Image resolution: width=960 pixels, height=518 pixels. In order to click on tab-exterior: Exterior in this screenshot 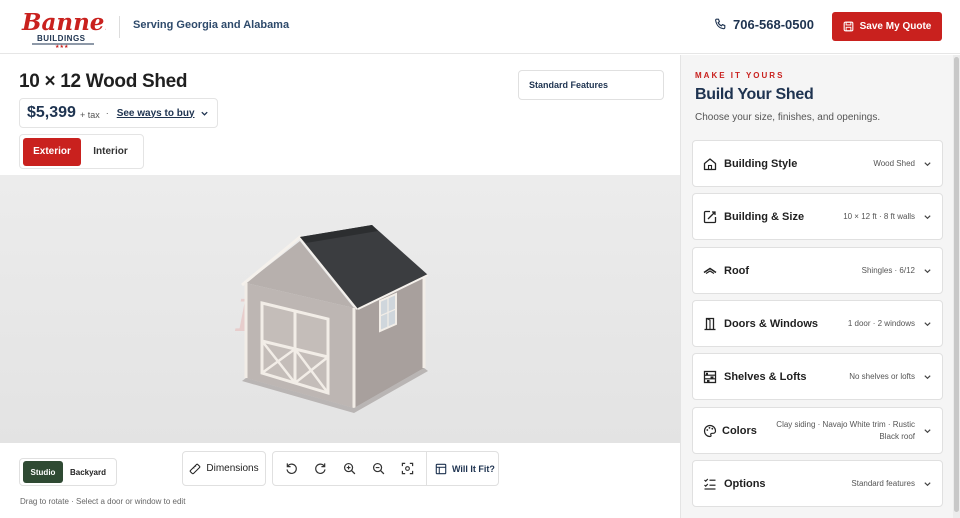, I will do `click(52, 151)`.